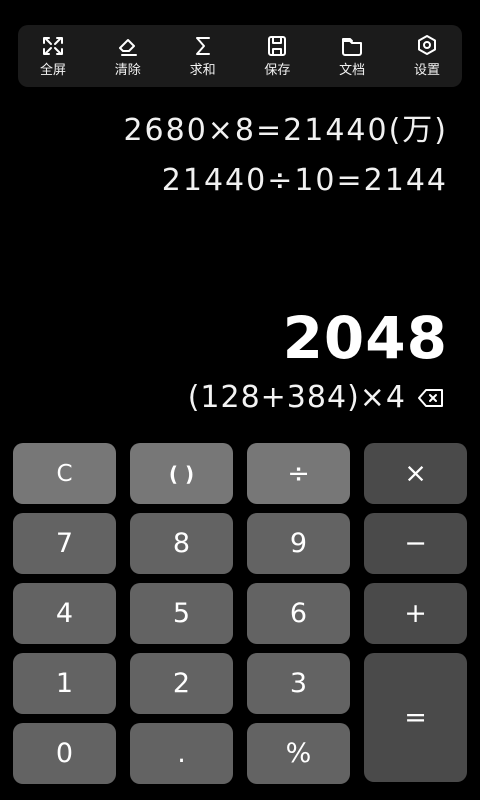 The width and height of the screenshot is (480, 800). I want to click on clear-button: 清除, so click(128, 56).